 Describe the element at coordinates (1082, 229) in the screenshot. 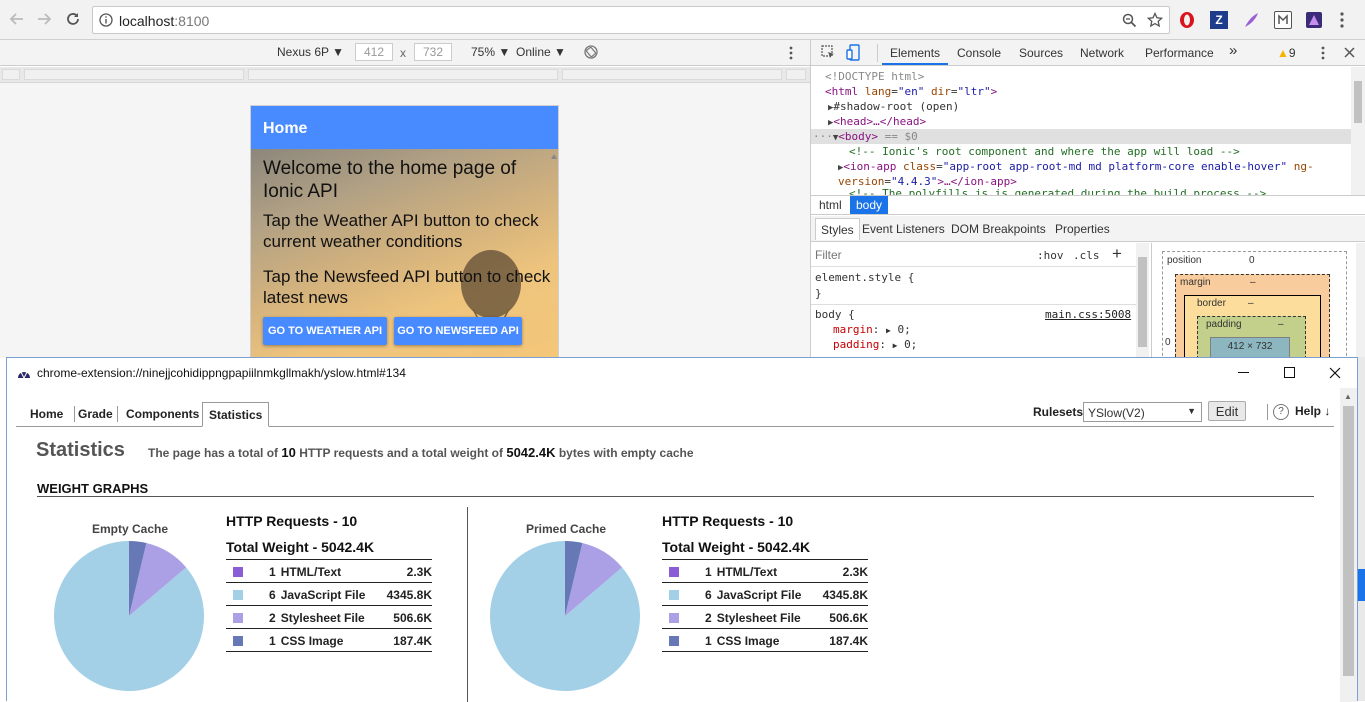

I see `subtab-properties: Properties` at that location.